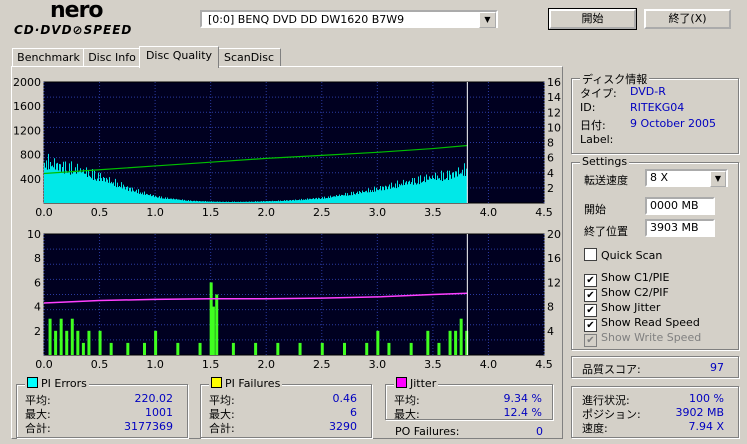 The width and height of the screenshot is (747, 444). What do you see at coordinates (554, 282) in the screenshot?
I see `y-tick-label-right: 12` at bounding box center [554, 282].